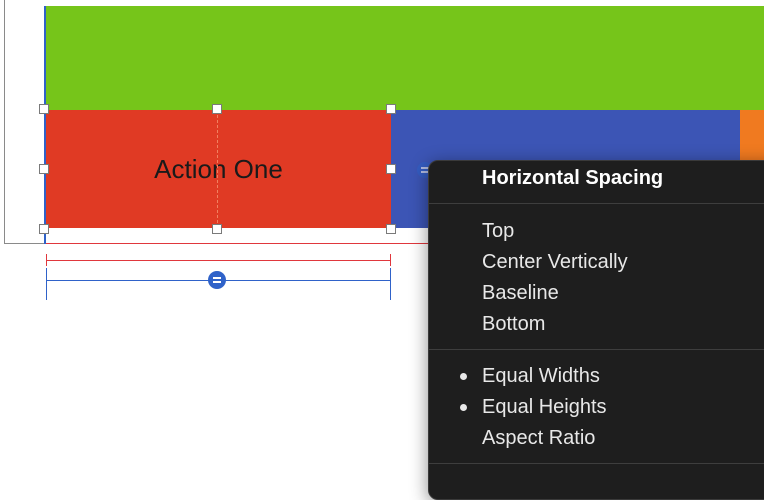 The height and width of the screenshot is (500, 764). Describe the element at coordinates (44, 229) in the screenshot. I see `resize-handle-bottom-left` at that location.